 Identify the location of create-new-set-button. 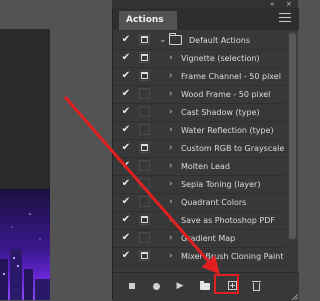
(205, 286).